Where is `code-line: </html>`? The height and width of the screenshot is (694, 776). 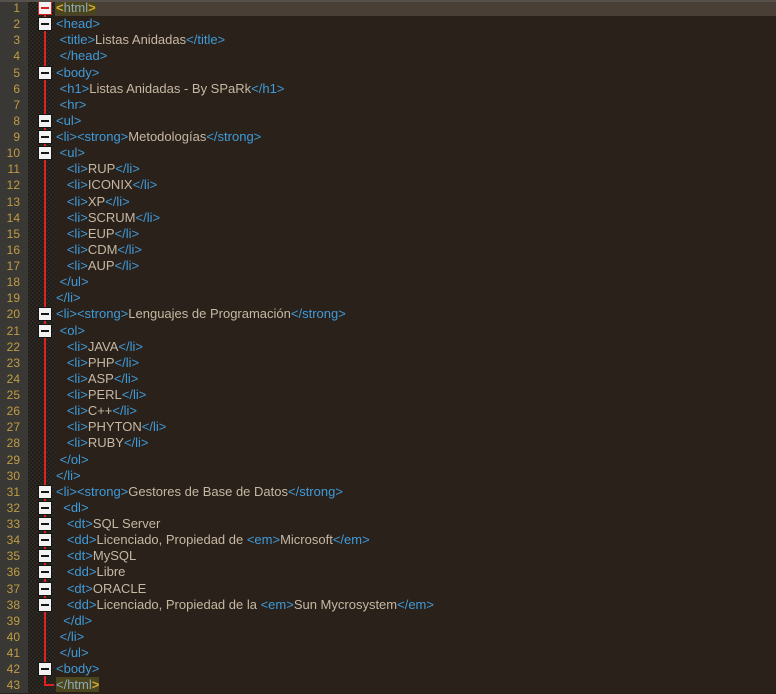 code-line: </html> is located at coordinates (415, 685).